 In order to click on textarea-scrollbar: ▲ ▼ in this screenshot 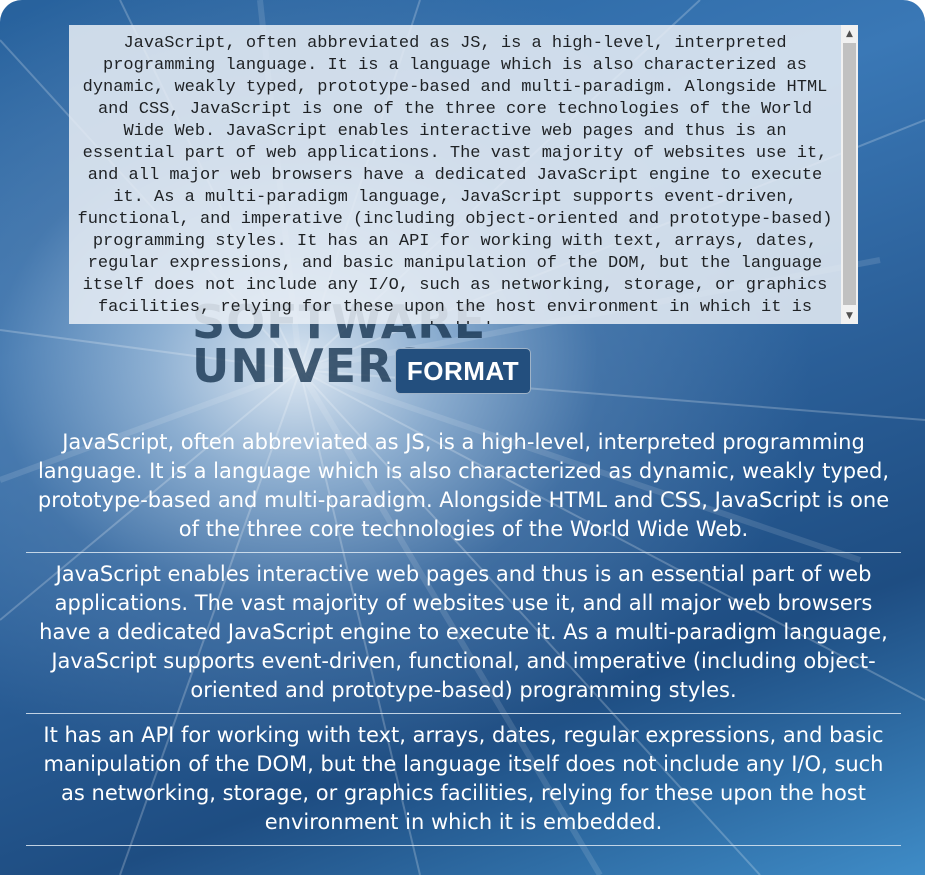, I will do `click(849, 174)`.